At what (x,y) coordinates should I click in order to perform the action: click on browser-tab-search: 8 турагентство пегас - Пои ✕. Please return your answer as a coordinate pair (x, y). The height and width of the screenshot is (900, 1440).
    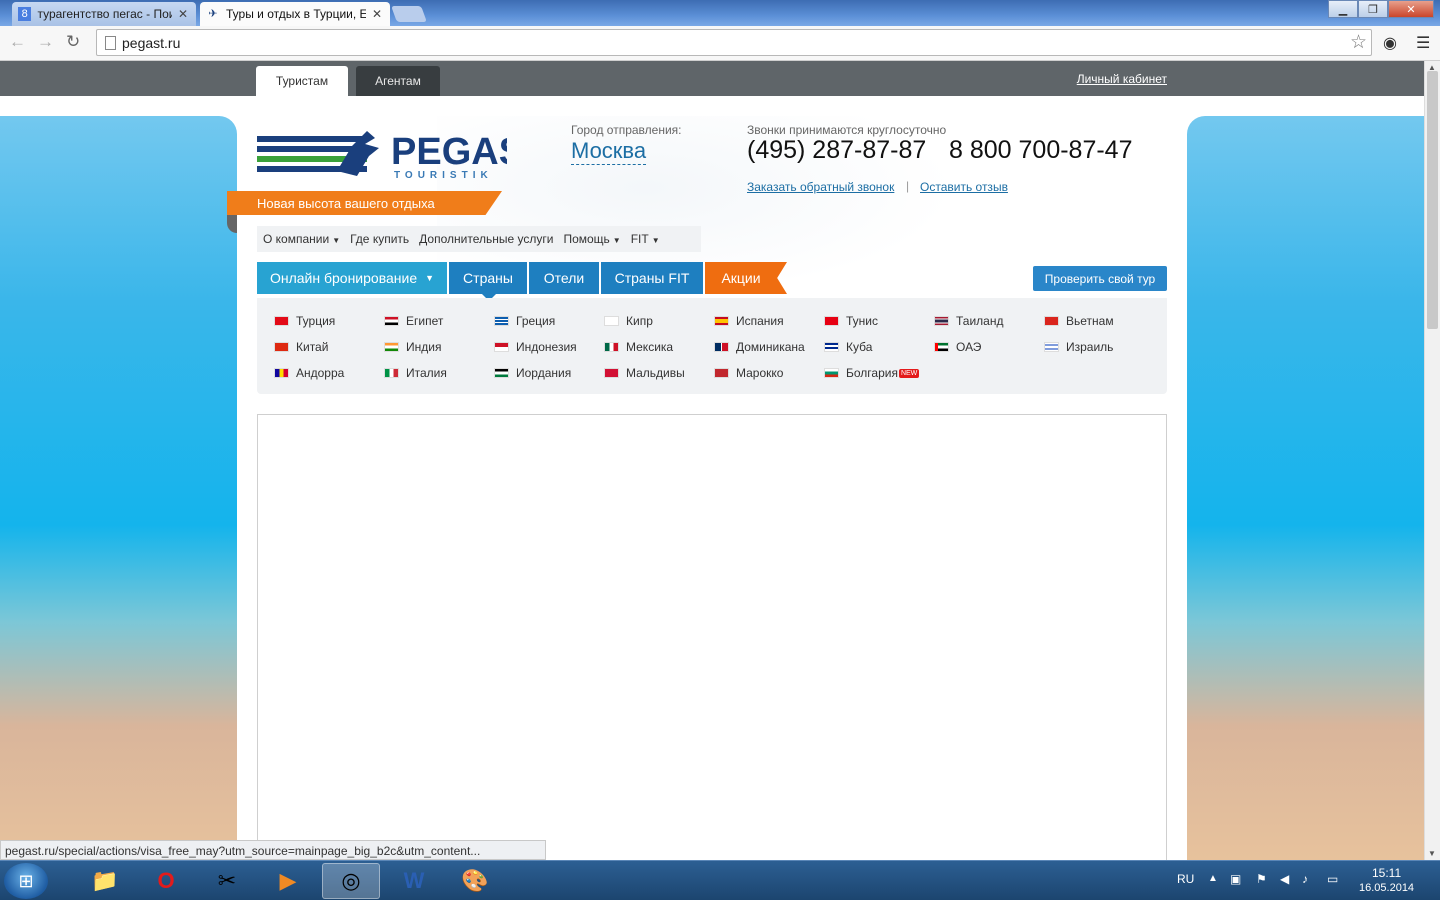
    Looking at the image, I should click on (104, 14).